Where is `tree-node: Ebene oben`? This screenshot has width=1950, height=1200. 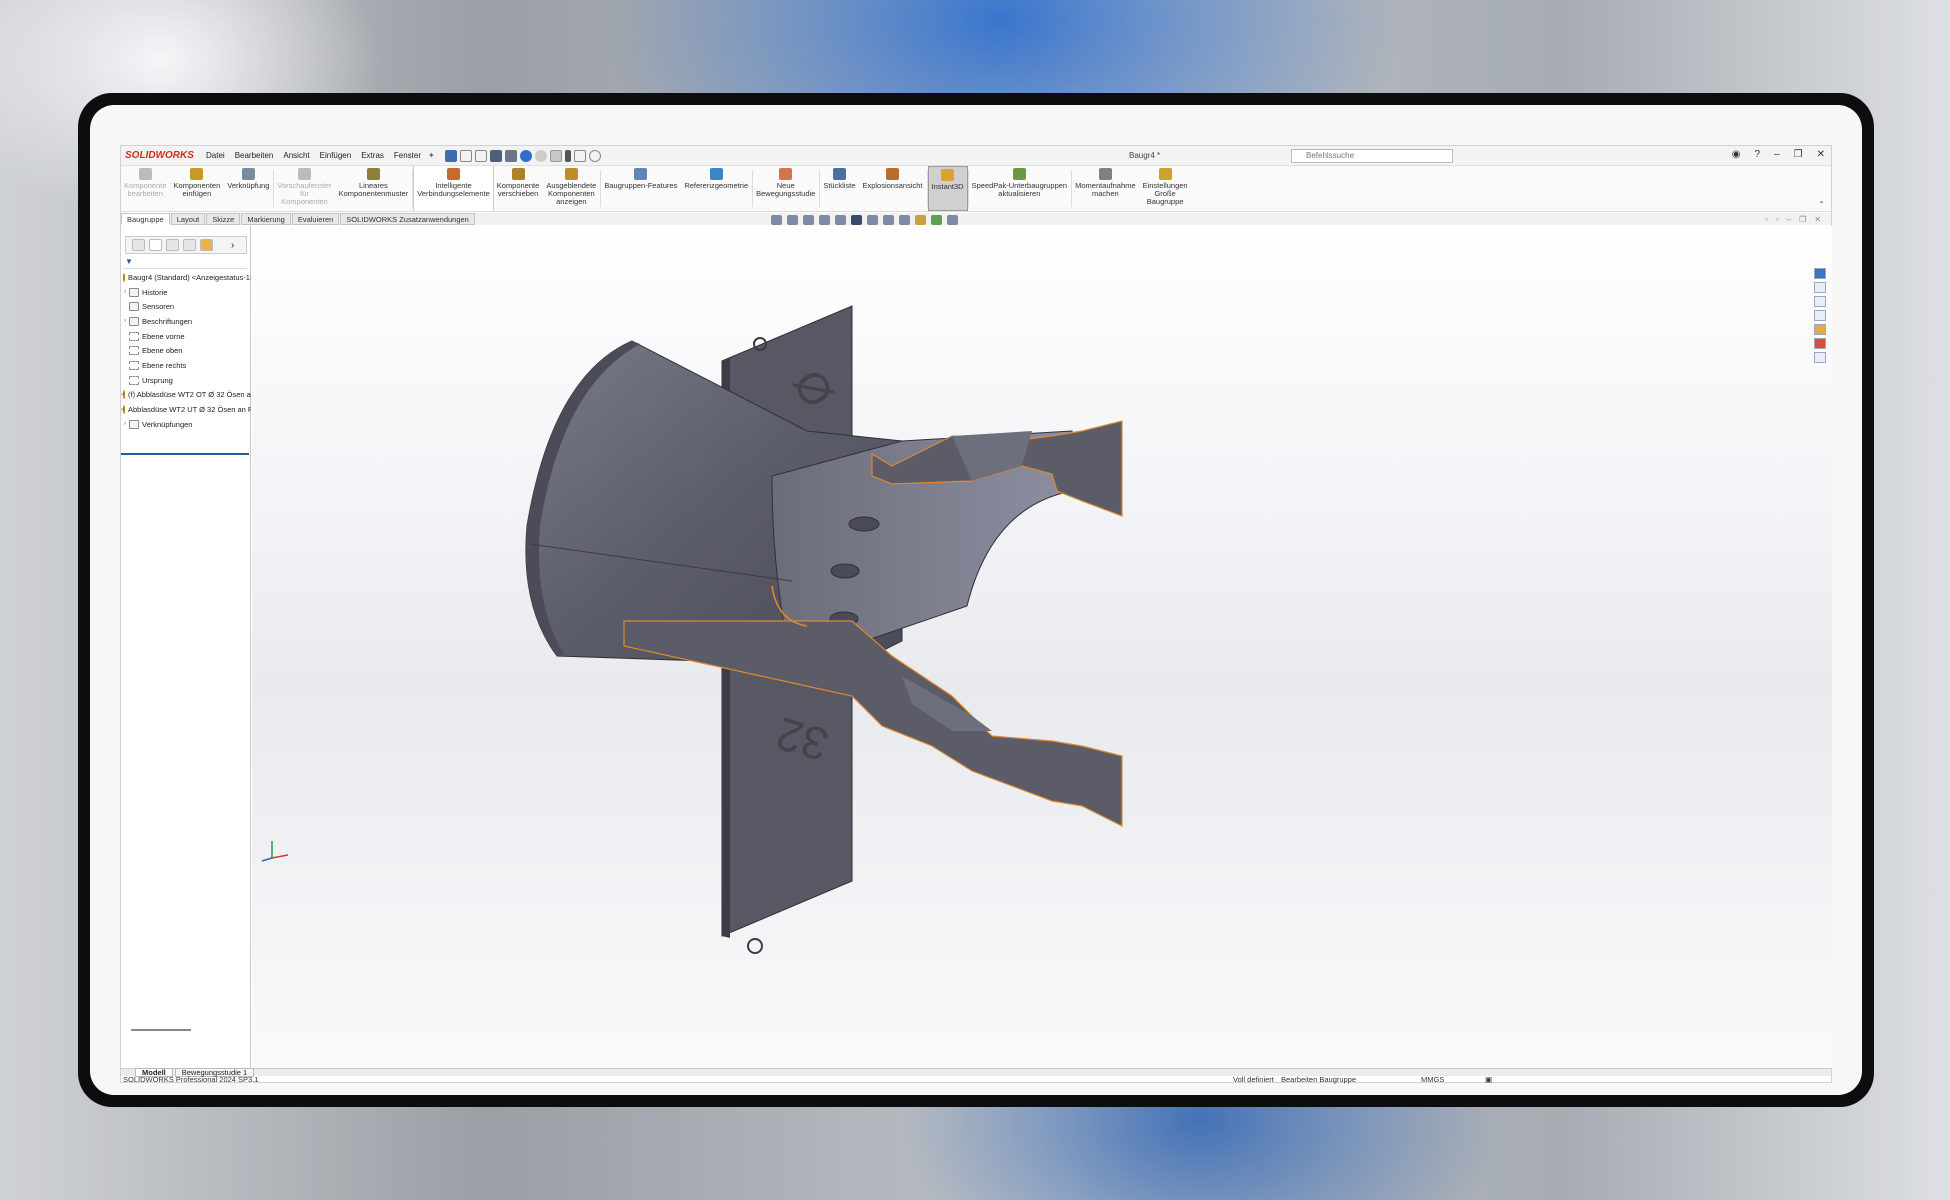
tree-node: Ebene oben is located at coordinates (186, 350).